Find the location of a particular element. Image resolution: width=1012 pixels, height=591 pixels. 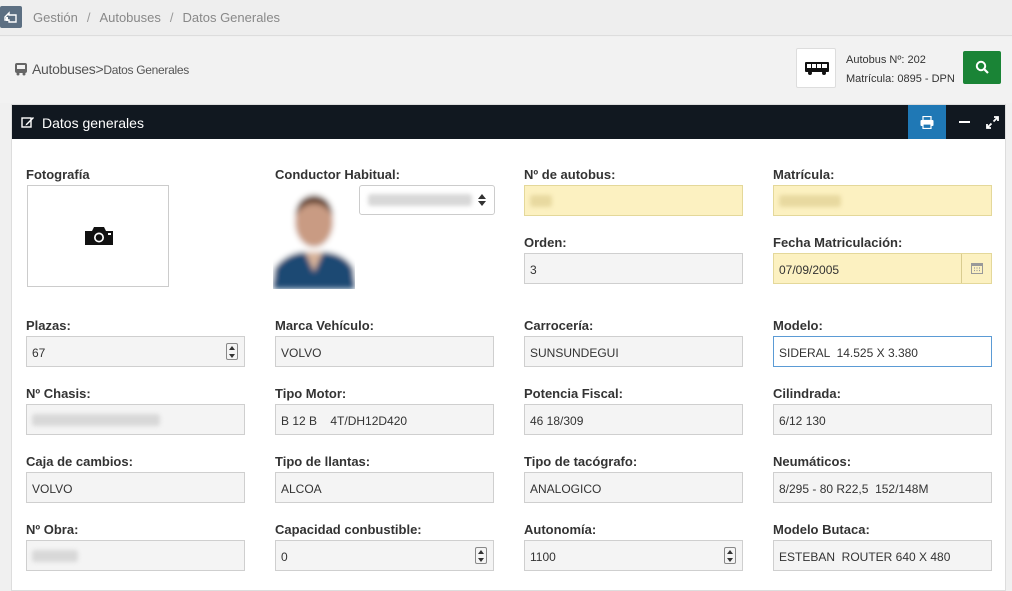

search-icon is located at coordinates (982, 67).